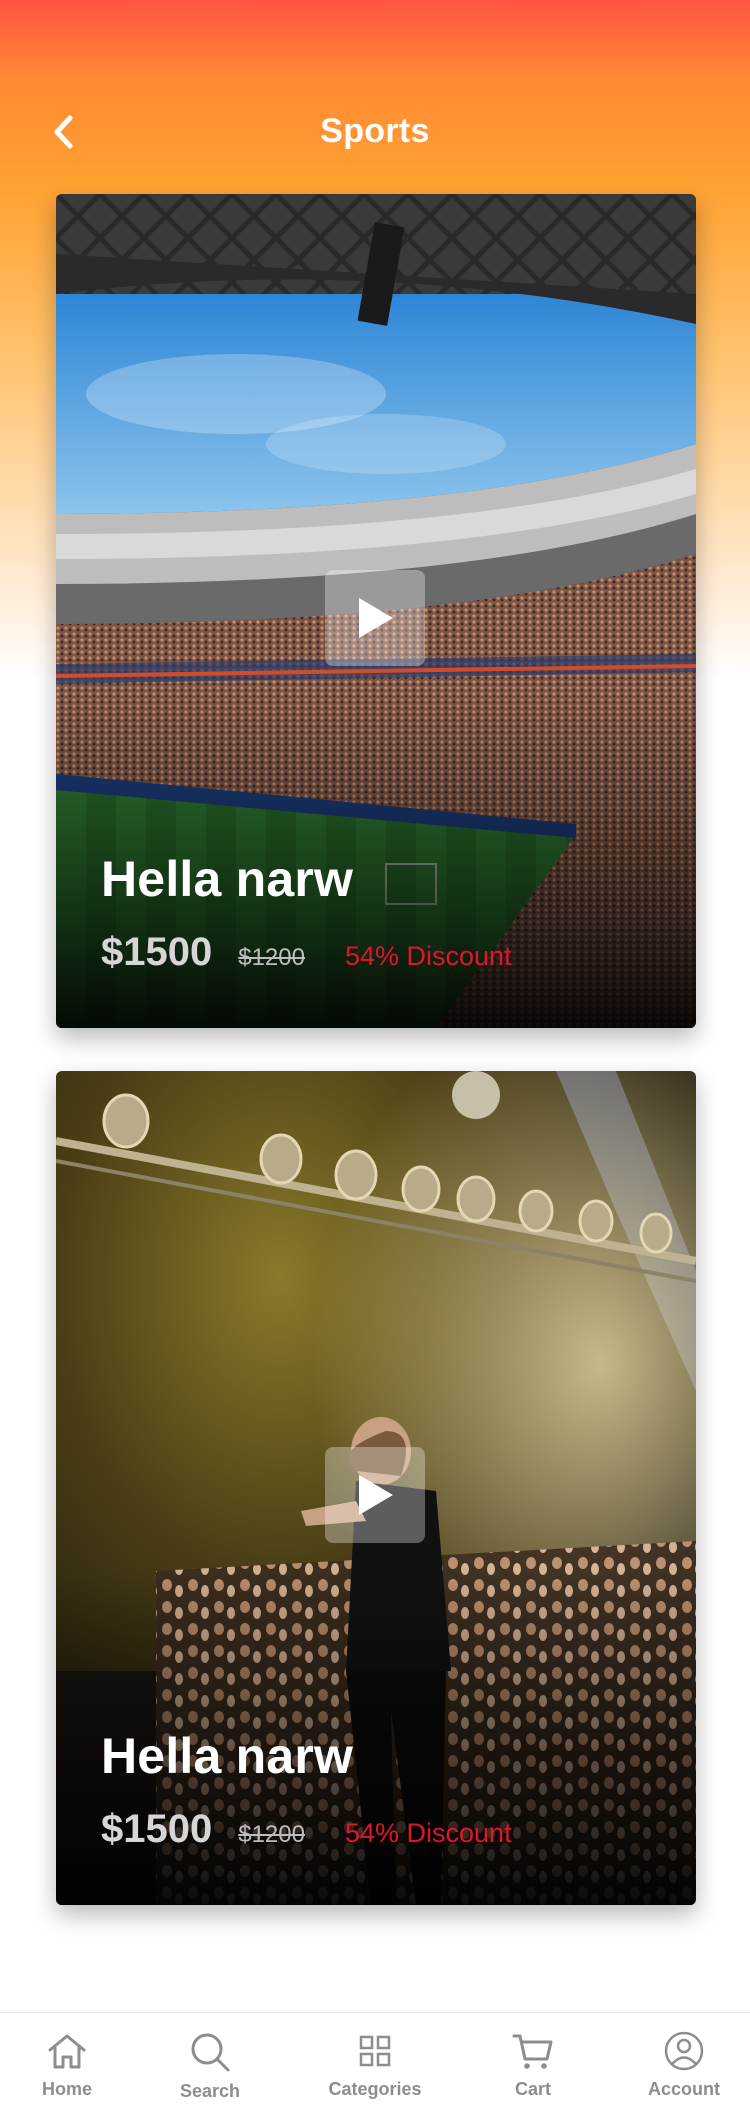  What do you see at coordinates (210, 2052) in the screenshot?
I see `search-icon` at bounding box center [210, 2052].